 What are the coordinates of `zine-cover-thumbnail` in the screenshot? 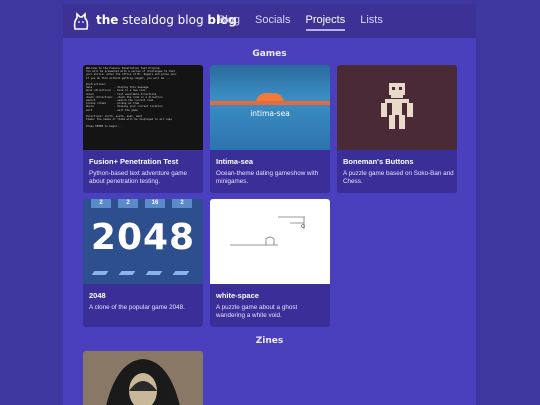 It's located at (143, 378).